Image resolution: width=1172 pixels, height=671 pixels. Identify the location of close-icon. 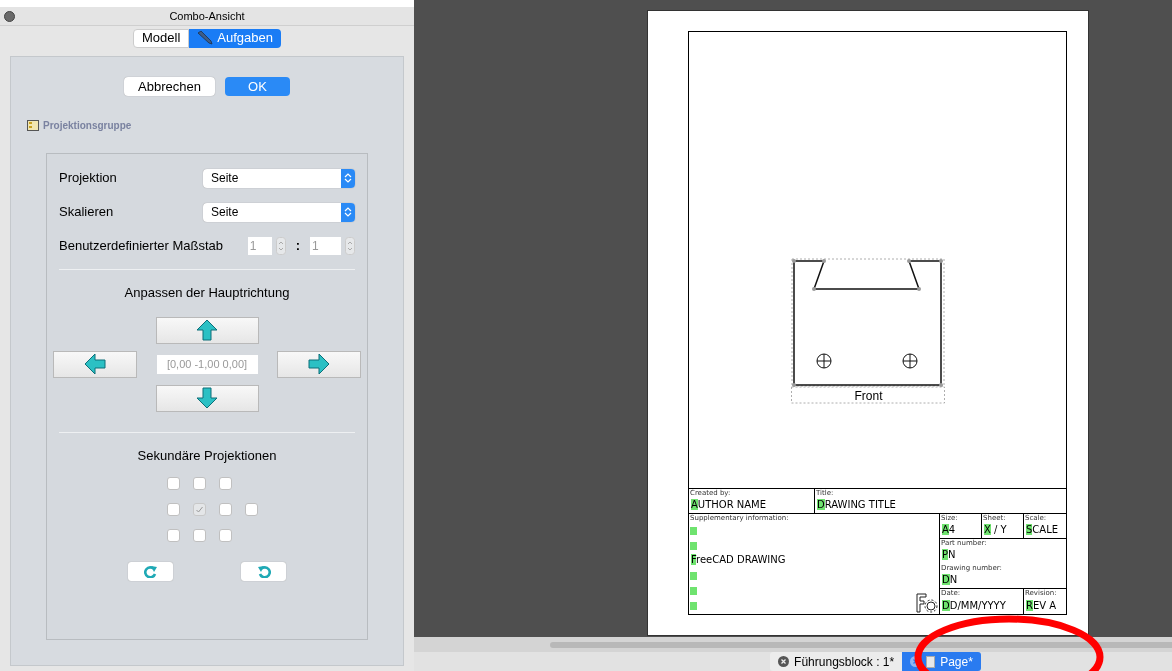
(784, 661).